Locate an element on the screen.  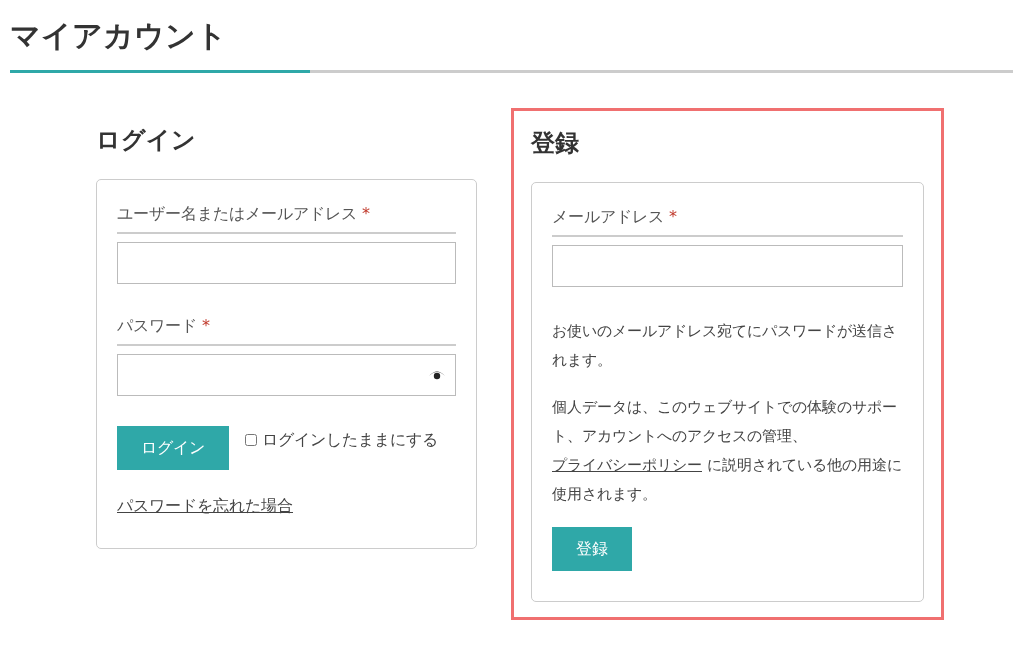
info-text: お使いのメールアドレス宛てにパスワードが送信されます。 is located at coordinates (725, 345).